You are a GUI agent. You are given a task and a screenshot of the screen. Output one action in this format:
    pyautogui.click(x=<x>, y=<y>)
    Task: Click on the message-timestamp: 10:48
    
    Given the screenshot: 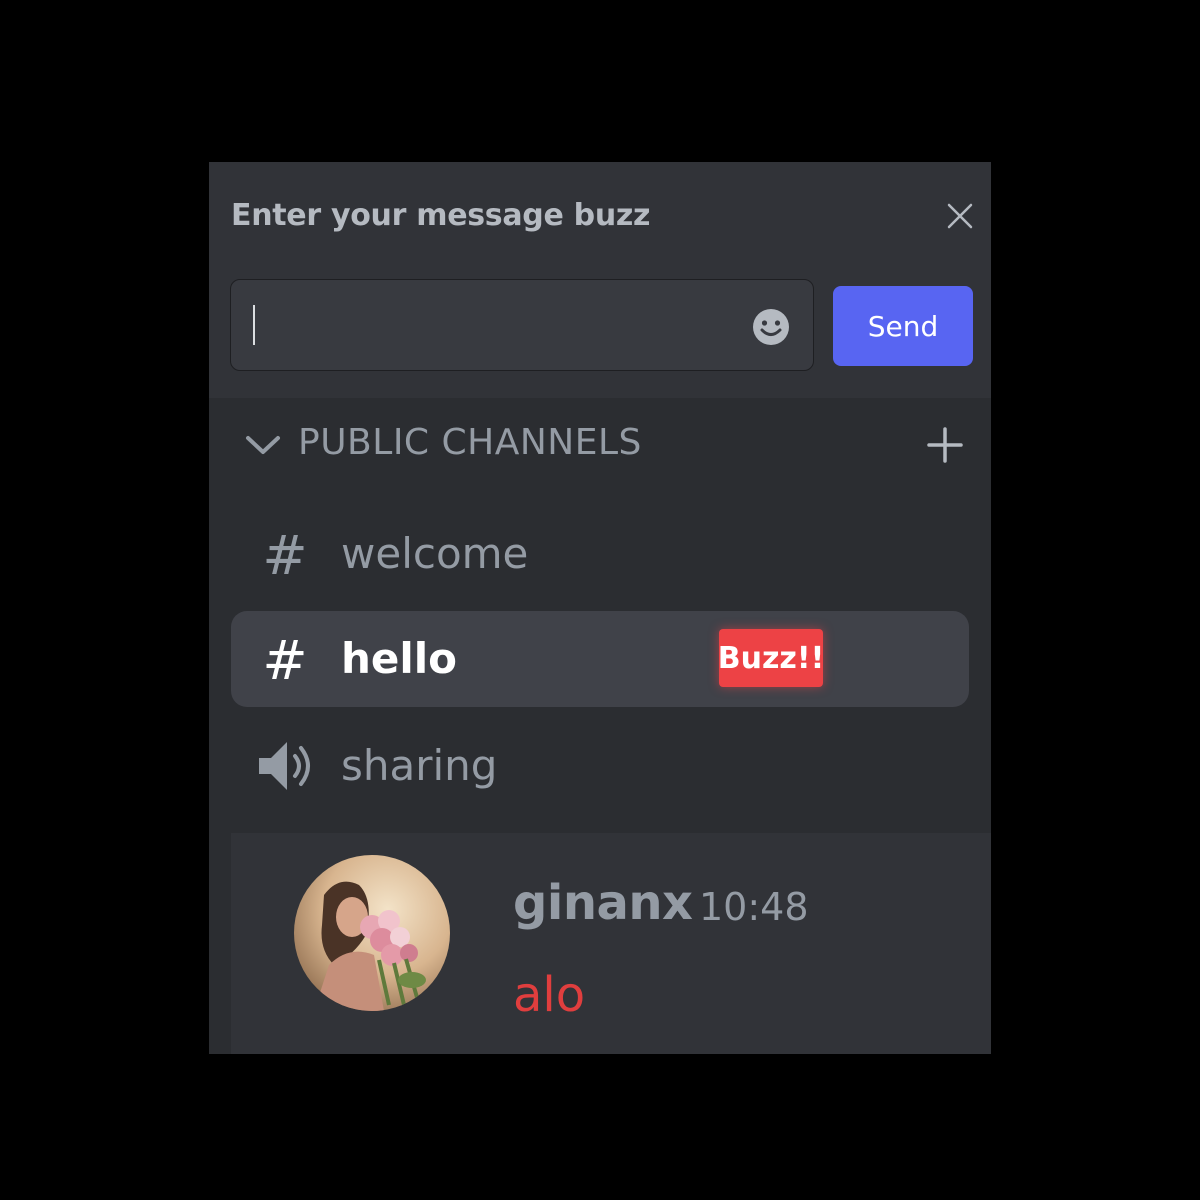 What is the action you would take?
    pyautogui.click(x=754, y=907)
    